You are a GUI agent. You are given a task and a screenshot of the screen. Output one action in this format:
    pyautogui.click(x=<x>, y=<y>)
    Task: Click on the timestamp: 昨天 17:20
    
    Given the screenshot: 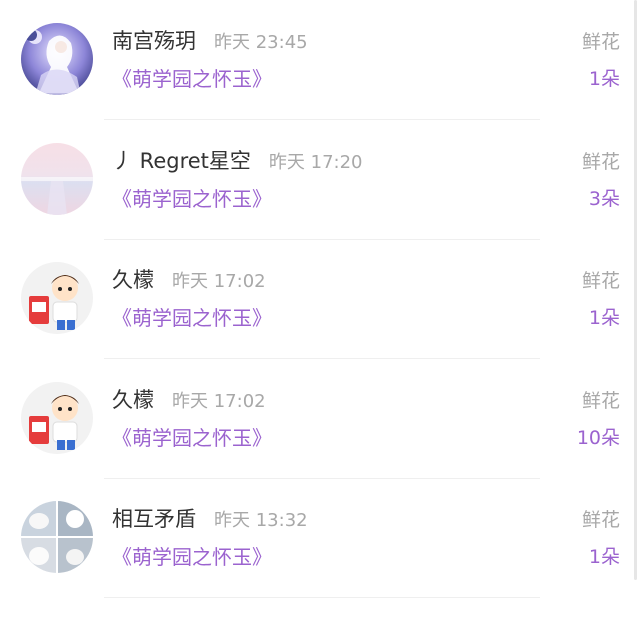 What is the action you would take?
    pyautogui.click(x=315, y=162)
    